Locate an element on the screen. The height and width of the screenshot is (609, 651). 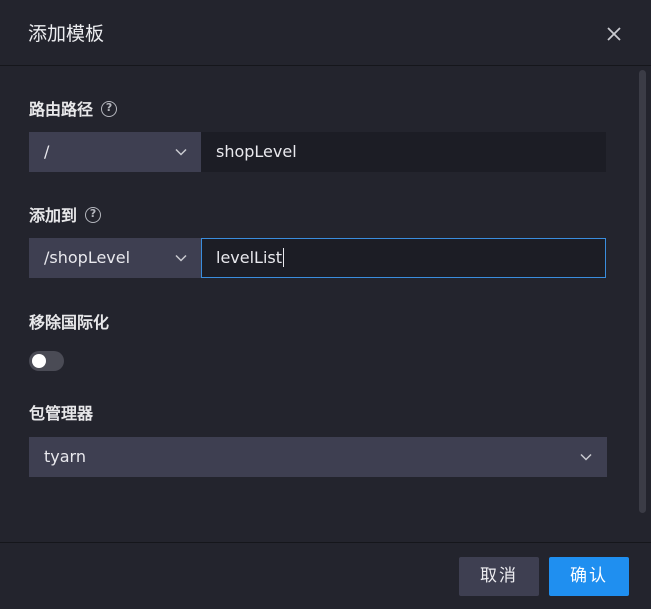
route-prefix-select: / is located at coordinates (115, 152).